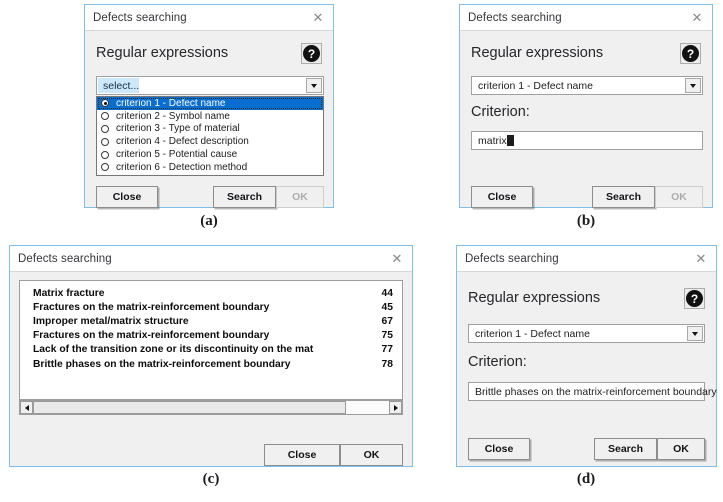 The image size is (723, 502). Describe the element at coordinates (171, 103) in the screenshot. I see `list-item-label: criterion 1 - Defect name` at that location.